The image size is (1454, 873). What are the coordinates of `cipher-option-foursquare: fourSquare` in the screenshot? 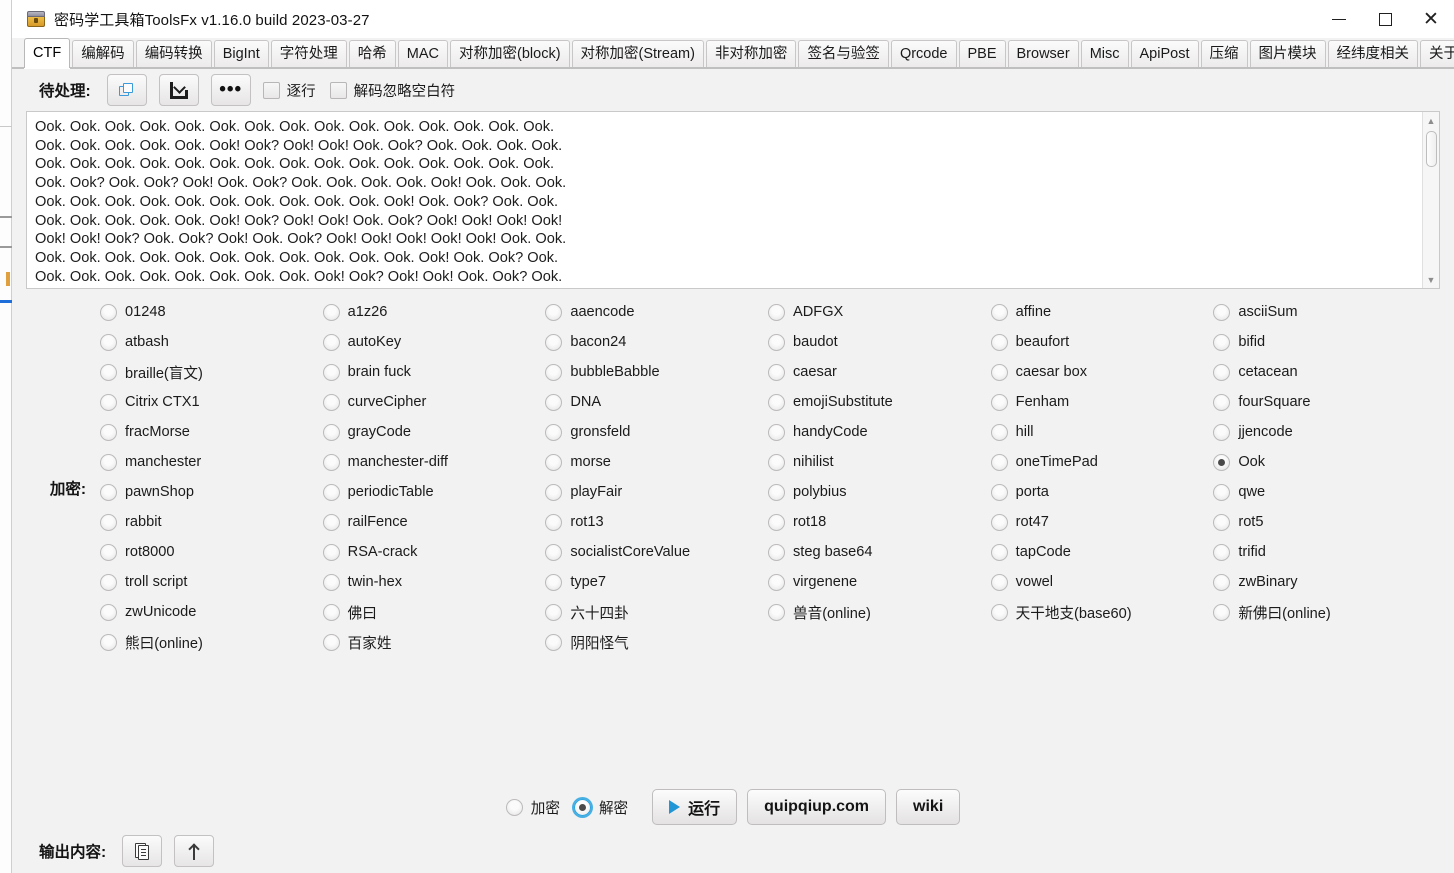 It's located at (1324, 402).